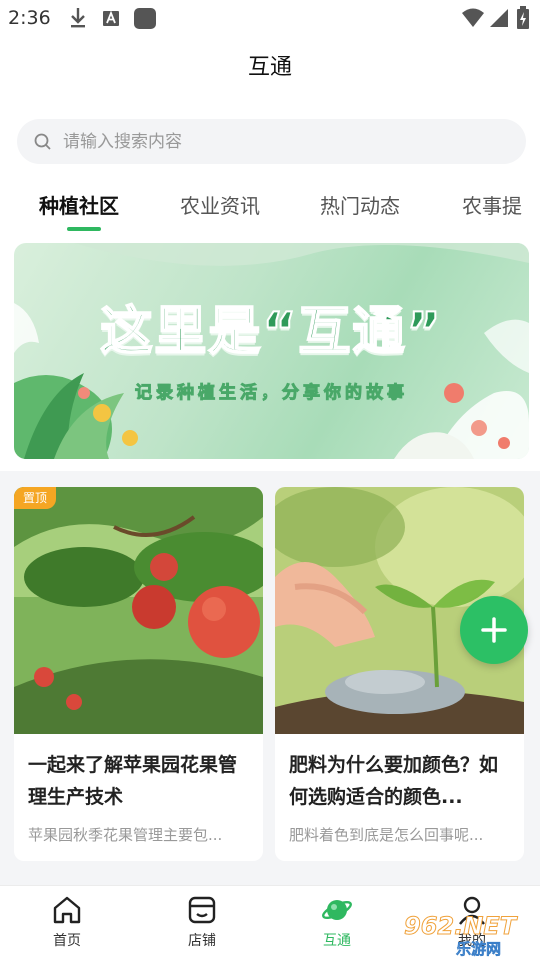 This screenshot has width=540, height=960. I want to click on watermark-number: 962.NET, so click(460, 926).